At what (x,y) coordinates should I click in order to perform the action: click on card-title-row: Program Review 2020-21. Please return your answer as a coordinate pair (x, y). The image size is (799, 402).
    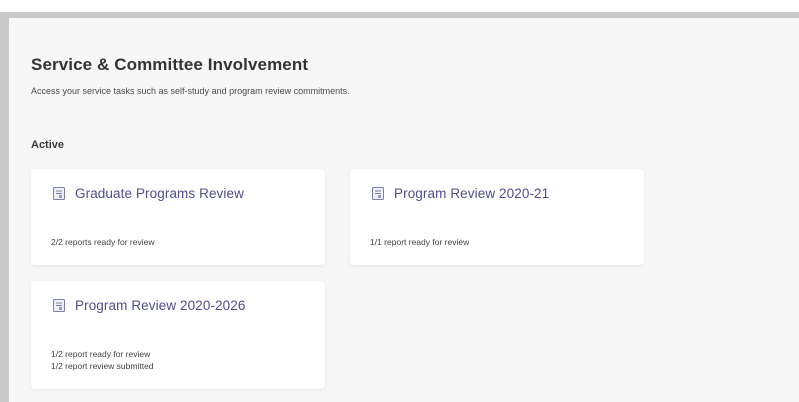
    Looking at the image, I should click on (460, 193).